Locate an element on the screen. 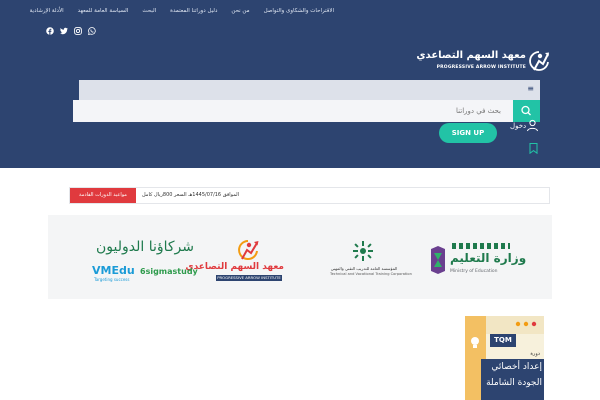 The width and height of the screenshot is (600, 400). course-search-bar is located at coordinates (306, 111).